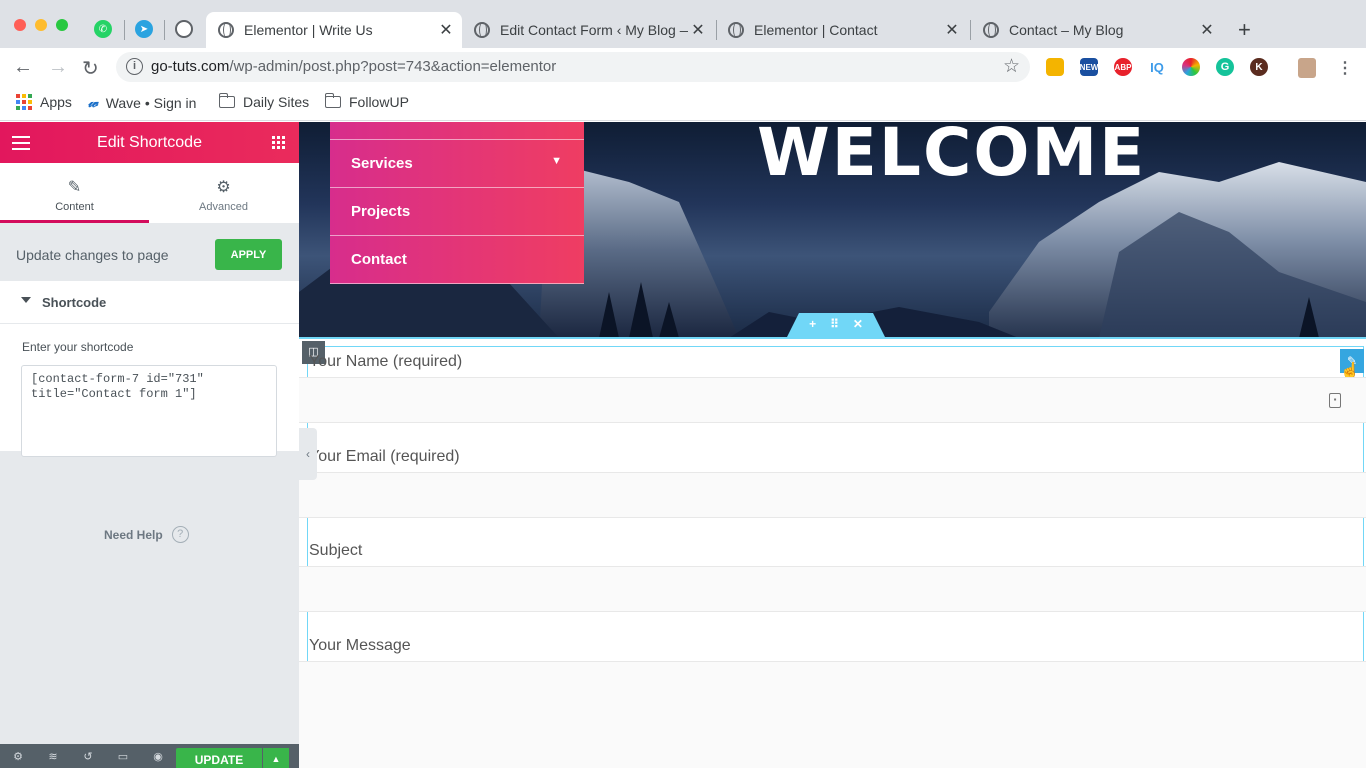 The image size is (1366, 768). Describe the element at coordinates (103, 29) in the screenshot. I see `whatsapp-pinned-tab-icon: ✆` at that location.